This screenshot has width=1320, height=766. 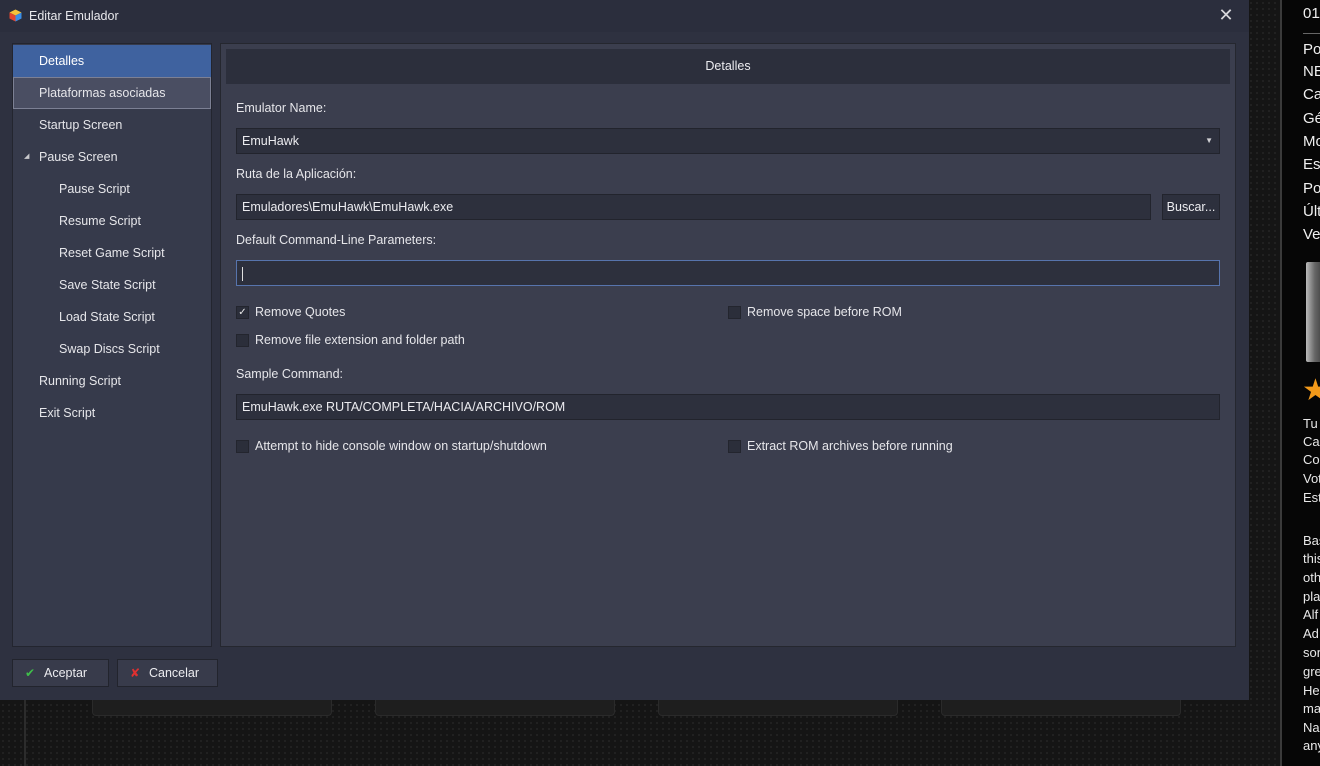 What do you see at coordinates (112, 61) in the screenshot?
I see `nav-item-detalles: Detalles` at bounding box center [112, 61].